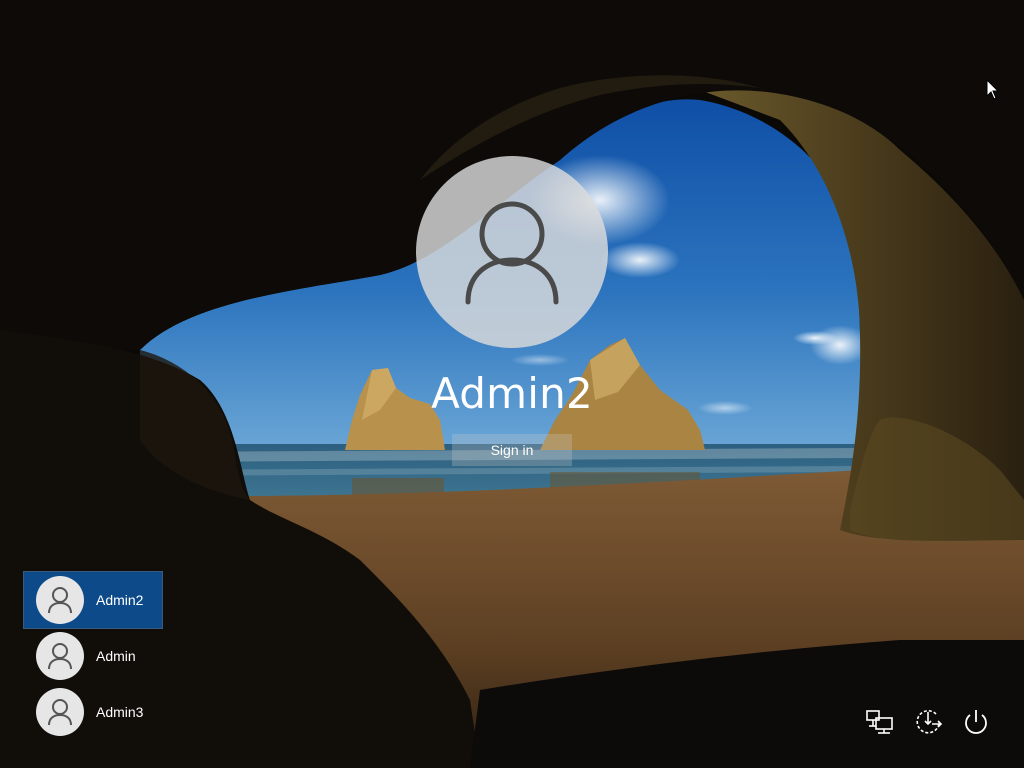 The width and height of the screenshot is (1024, 768). I want to click on sign-in-button: Sign in, so click(512, 450).